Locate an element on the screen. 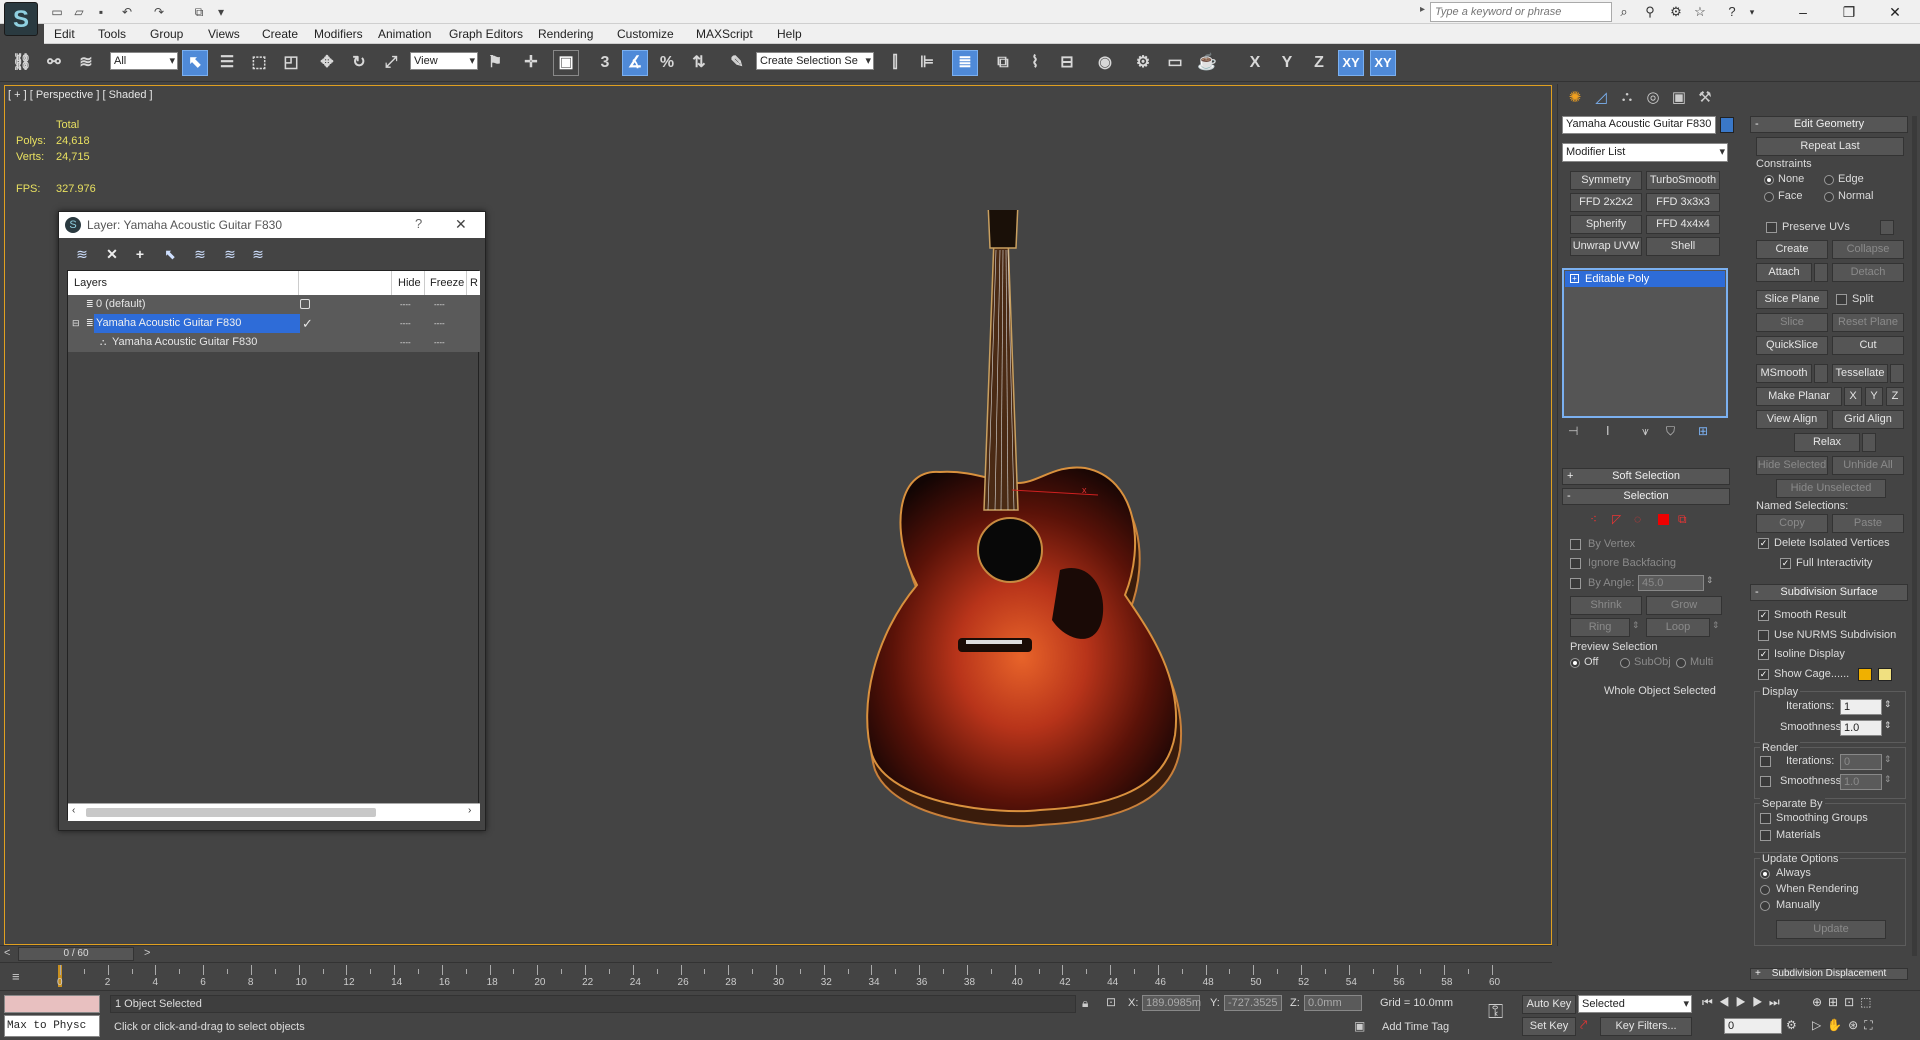 The height and width of the screenshot is (1040, 1920). scroll-right-icon: › is located at coordinates (469, 810).